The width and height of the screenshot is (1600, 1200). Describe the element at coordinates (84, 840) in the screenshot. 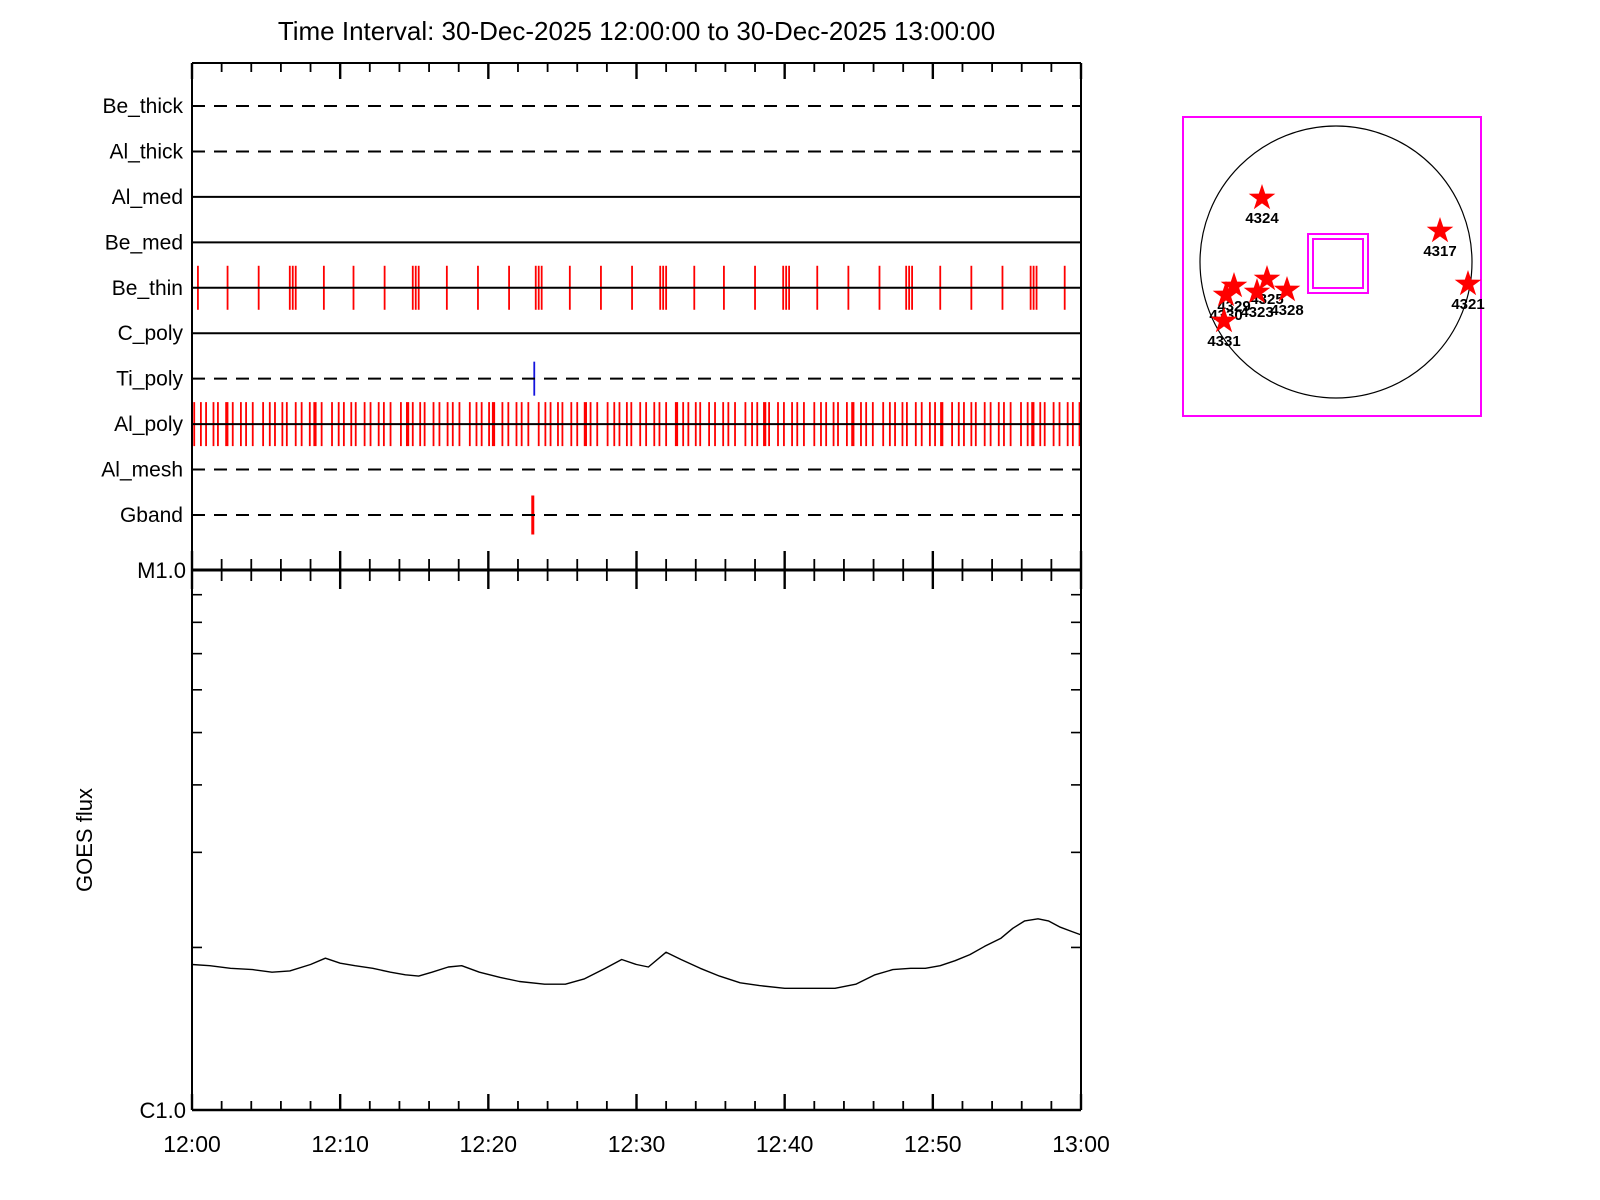

I see `goes-y-axis-title: GOES flux` at that location.